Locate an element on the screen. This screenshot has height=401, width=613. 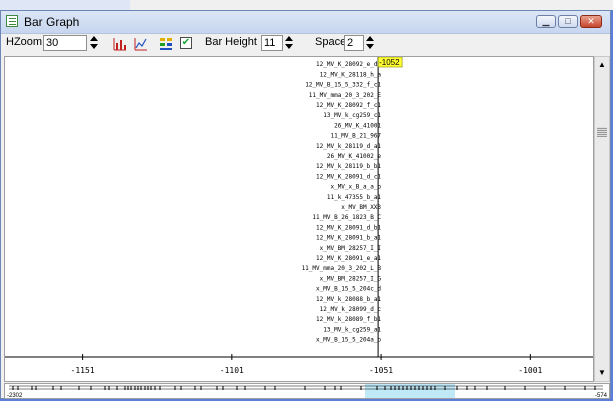
scroll-thumb is located at coordinates (602, 132).